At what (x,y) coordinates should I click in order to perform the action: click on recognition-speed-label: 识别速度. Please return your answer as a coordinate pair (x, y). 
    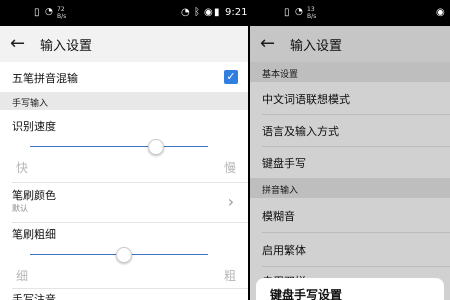
    Looking at the image, I should click on (34, 126).